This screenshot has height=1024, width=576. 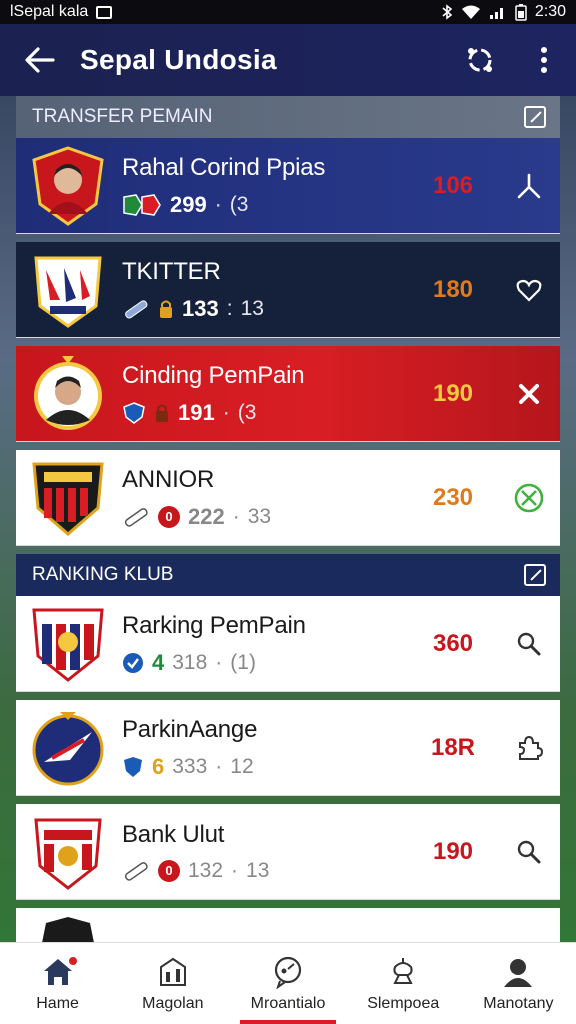 I want to click on puzzle-icon, so click(x=531, y=747).